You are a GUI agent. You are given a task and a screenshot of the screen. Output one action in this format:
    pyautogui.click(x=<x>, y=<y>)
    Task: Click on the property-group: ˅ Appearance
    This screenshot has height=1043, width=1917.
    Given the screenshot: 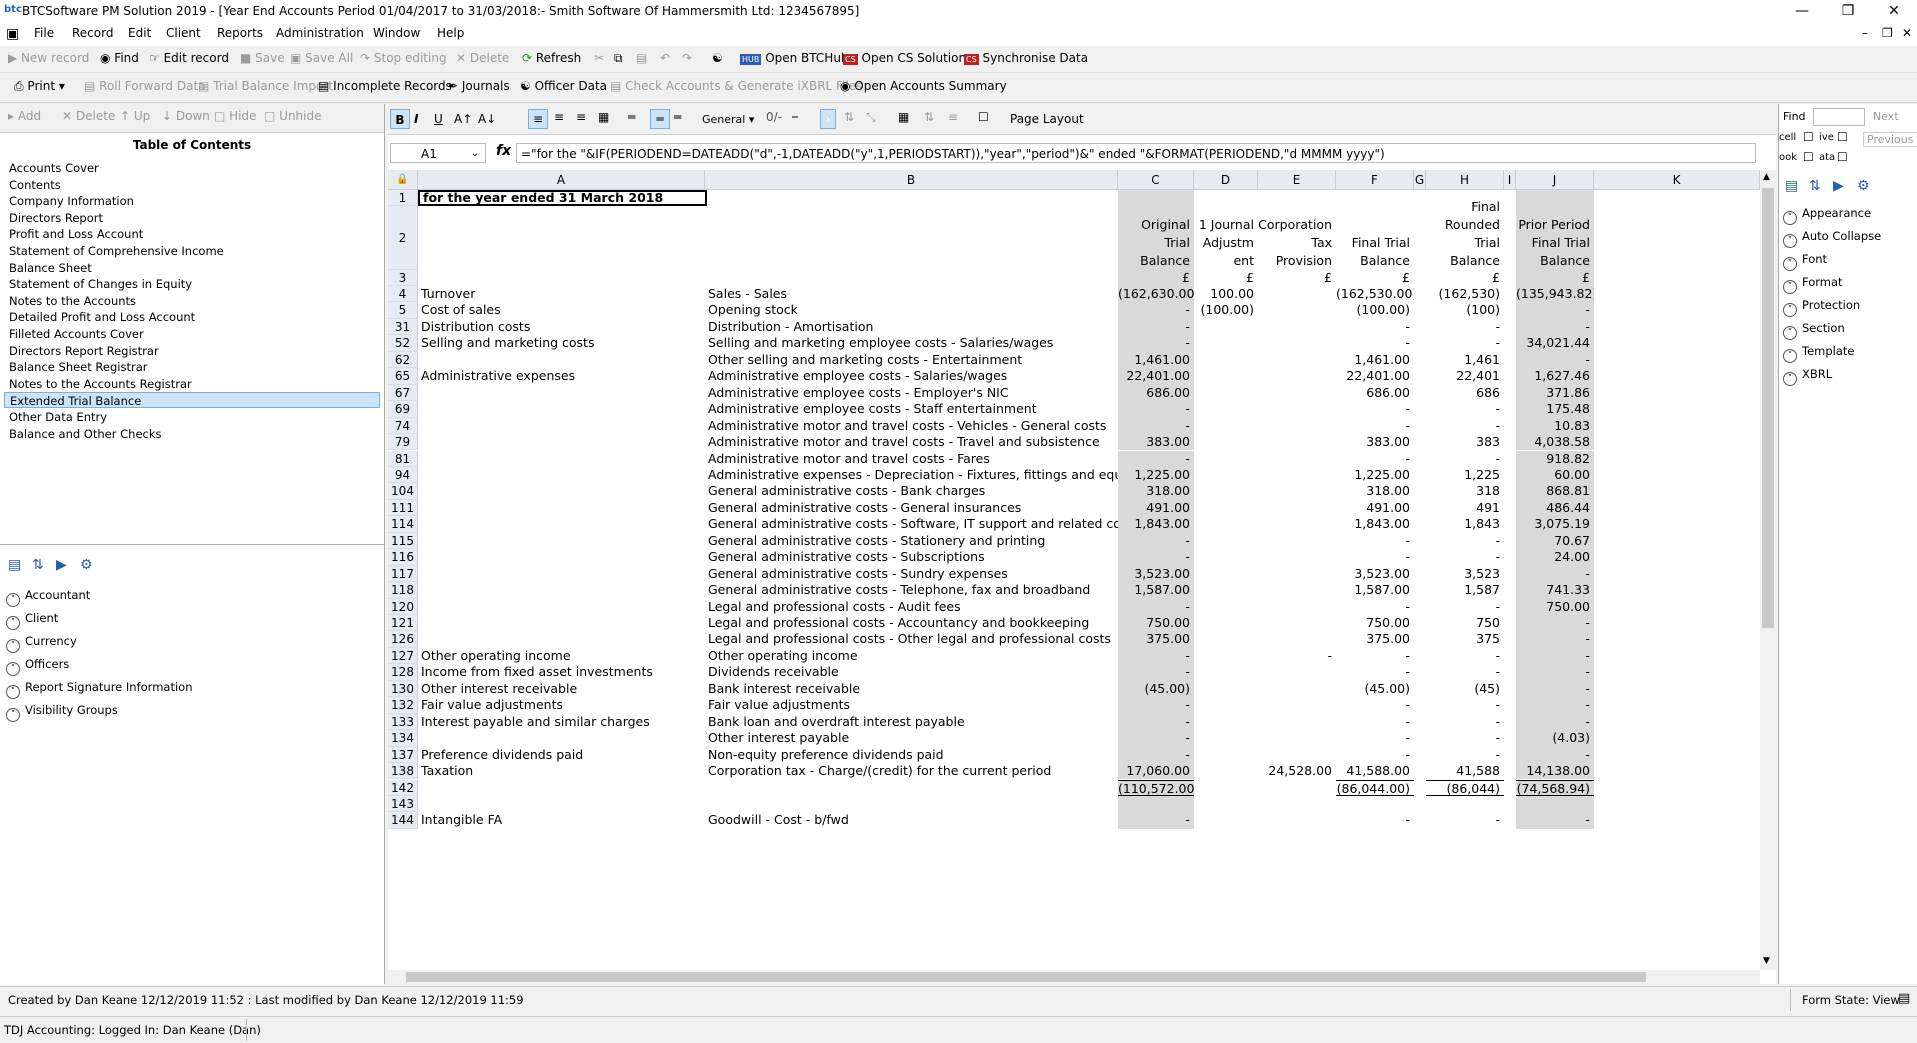 What is the action you would take?
    pyautogui.click(x=1827, y=215)
    